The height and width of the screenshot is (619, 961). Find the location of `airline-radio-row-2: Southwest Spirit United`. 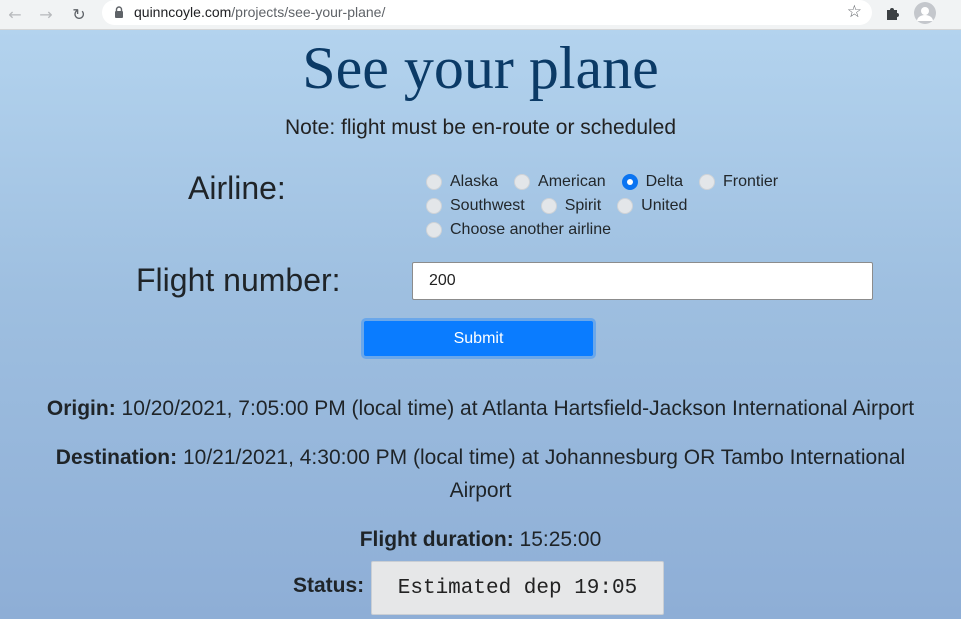

airline-radio-row-2: Southwest Spirit United is located at coordinates (564, 206).